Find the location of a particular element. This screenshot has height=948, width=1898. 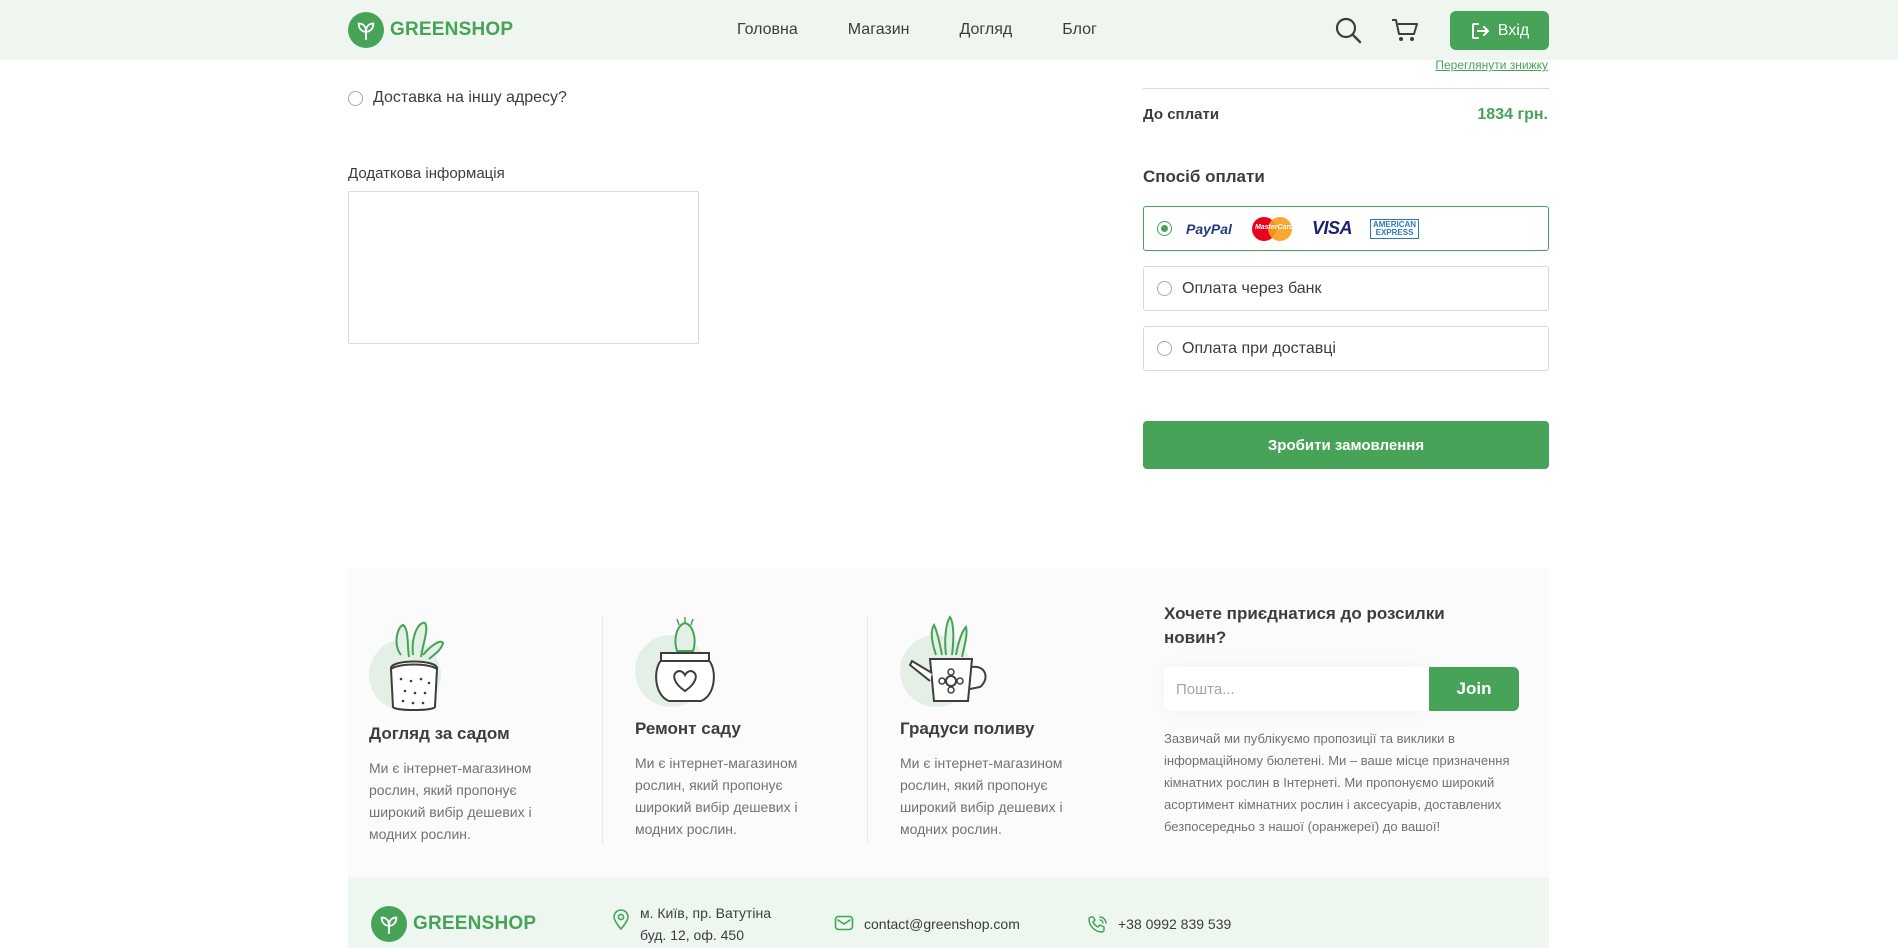

feature-title: Ремонт саду is located at coordinates (688, 728).